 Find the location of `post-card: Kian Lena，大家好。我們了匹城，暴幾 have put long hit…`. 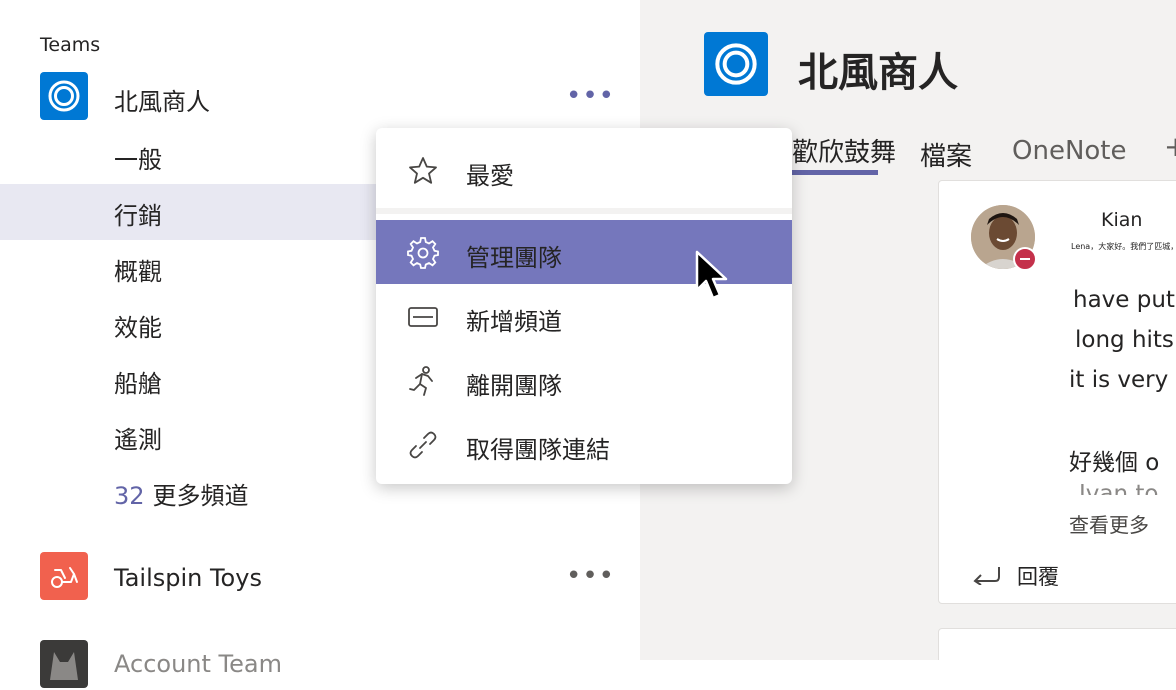

post-card: Kian Lena，大家好。我們了匹城，暴幾 have put long hit… is located at coordinates (1057, 392).